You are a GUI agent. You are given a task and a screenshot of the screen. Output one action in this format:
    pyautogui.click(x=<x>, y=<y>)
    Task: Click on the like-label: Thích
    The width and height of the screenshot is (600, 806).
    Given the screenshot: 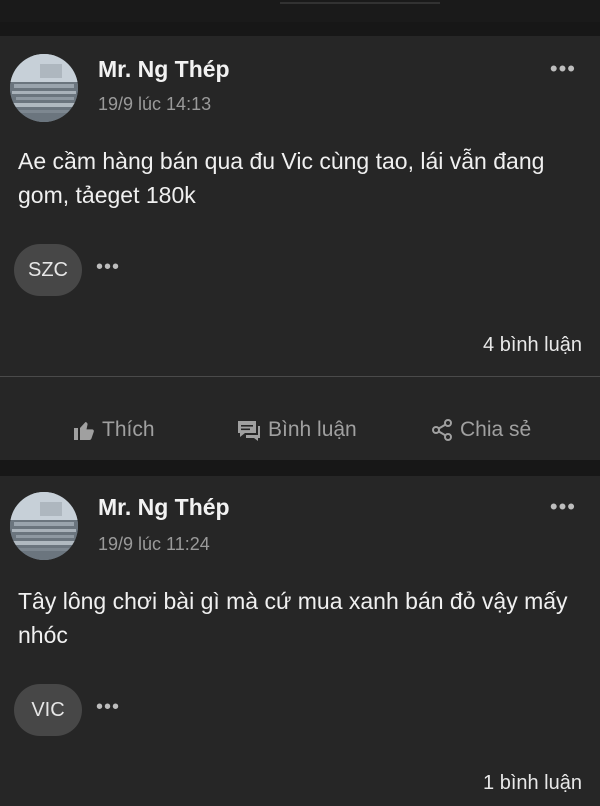 What is the action you would take?
    pyautogui.click(x=128, y=429)
    